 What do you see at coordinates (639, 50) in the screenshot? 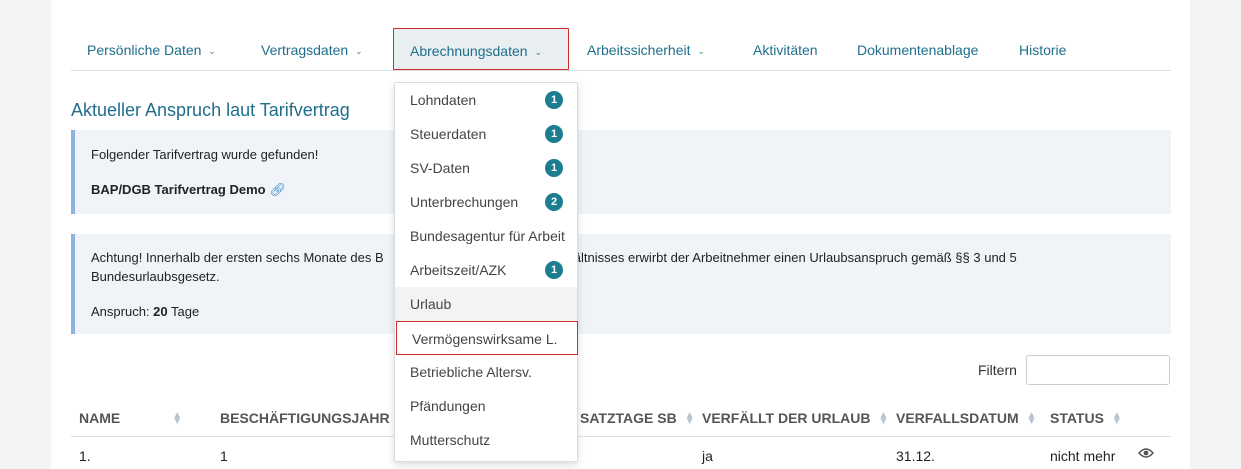
I see `tab-label: Arbeitssicherheit` at bounding box center [639, 50].